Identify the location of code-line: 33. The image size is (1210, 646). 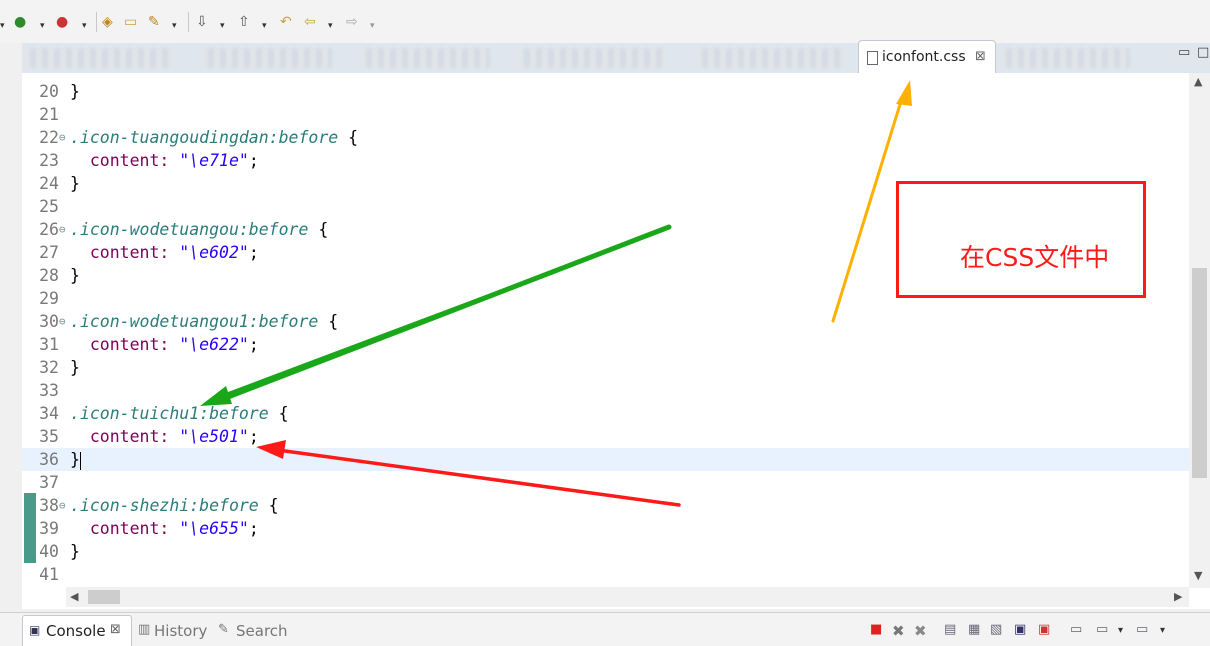
(605, 390).